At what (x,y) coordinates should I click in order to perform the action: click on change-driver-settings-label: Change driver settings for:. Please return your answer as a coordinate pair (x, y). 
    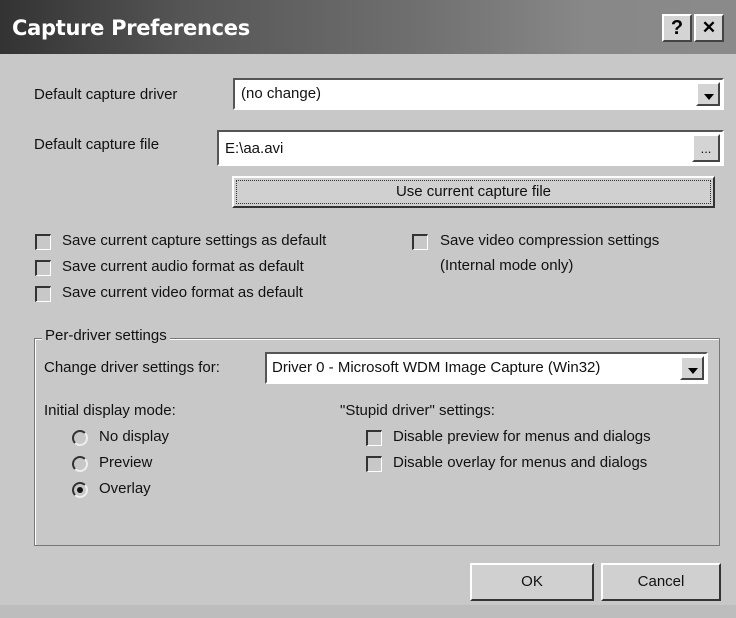
    Looking at the image, I should click on (132, 367).